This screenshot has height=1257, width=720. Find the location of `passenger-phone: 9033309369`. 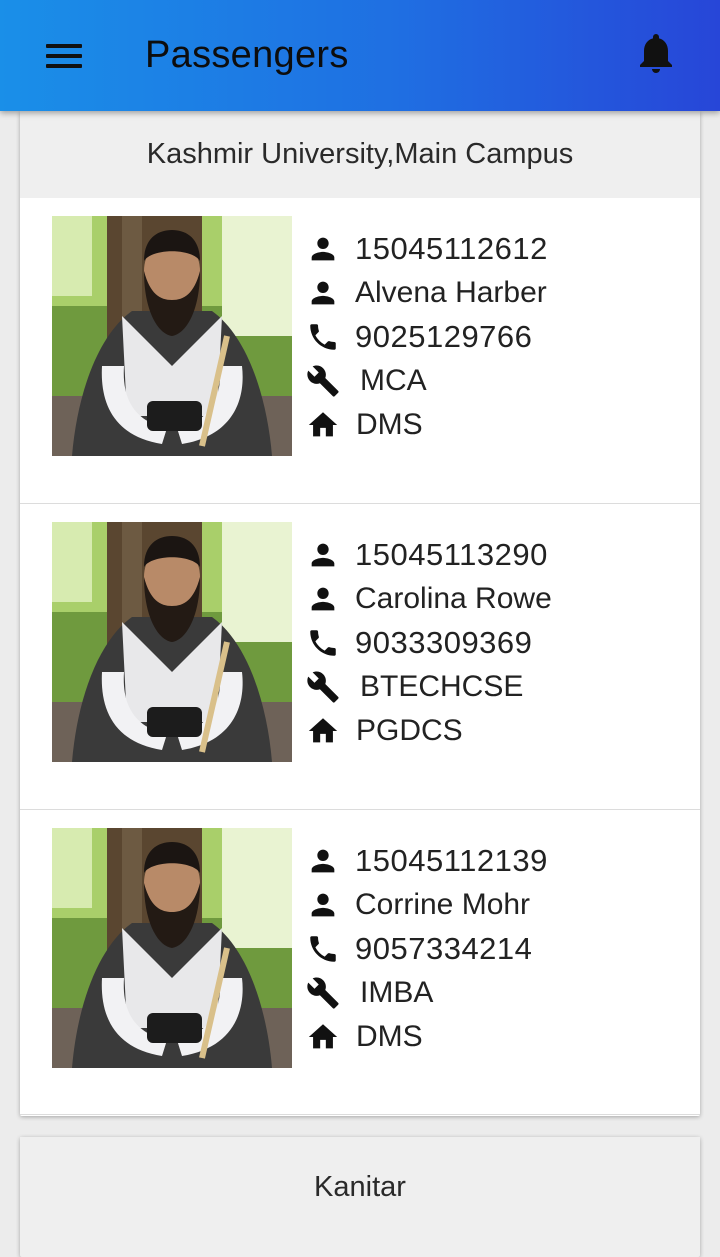

passenger-phone: 9033309369 is located at coordinates (443, 643).